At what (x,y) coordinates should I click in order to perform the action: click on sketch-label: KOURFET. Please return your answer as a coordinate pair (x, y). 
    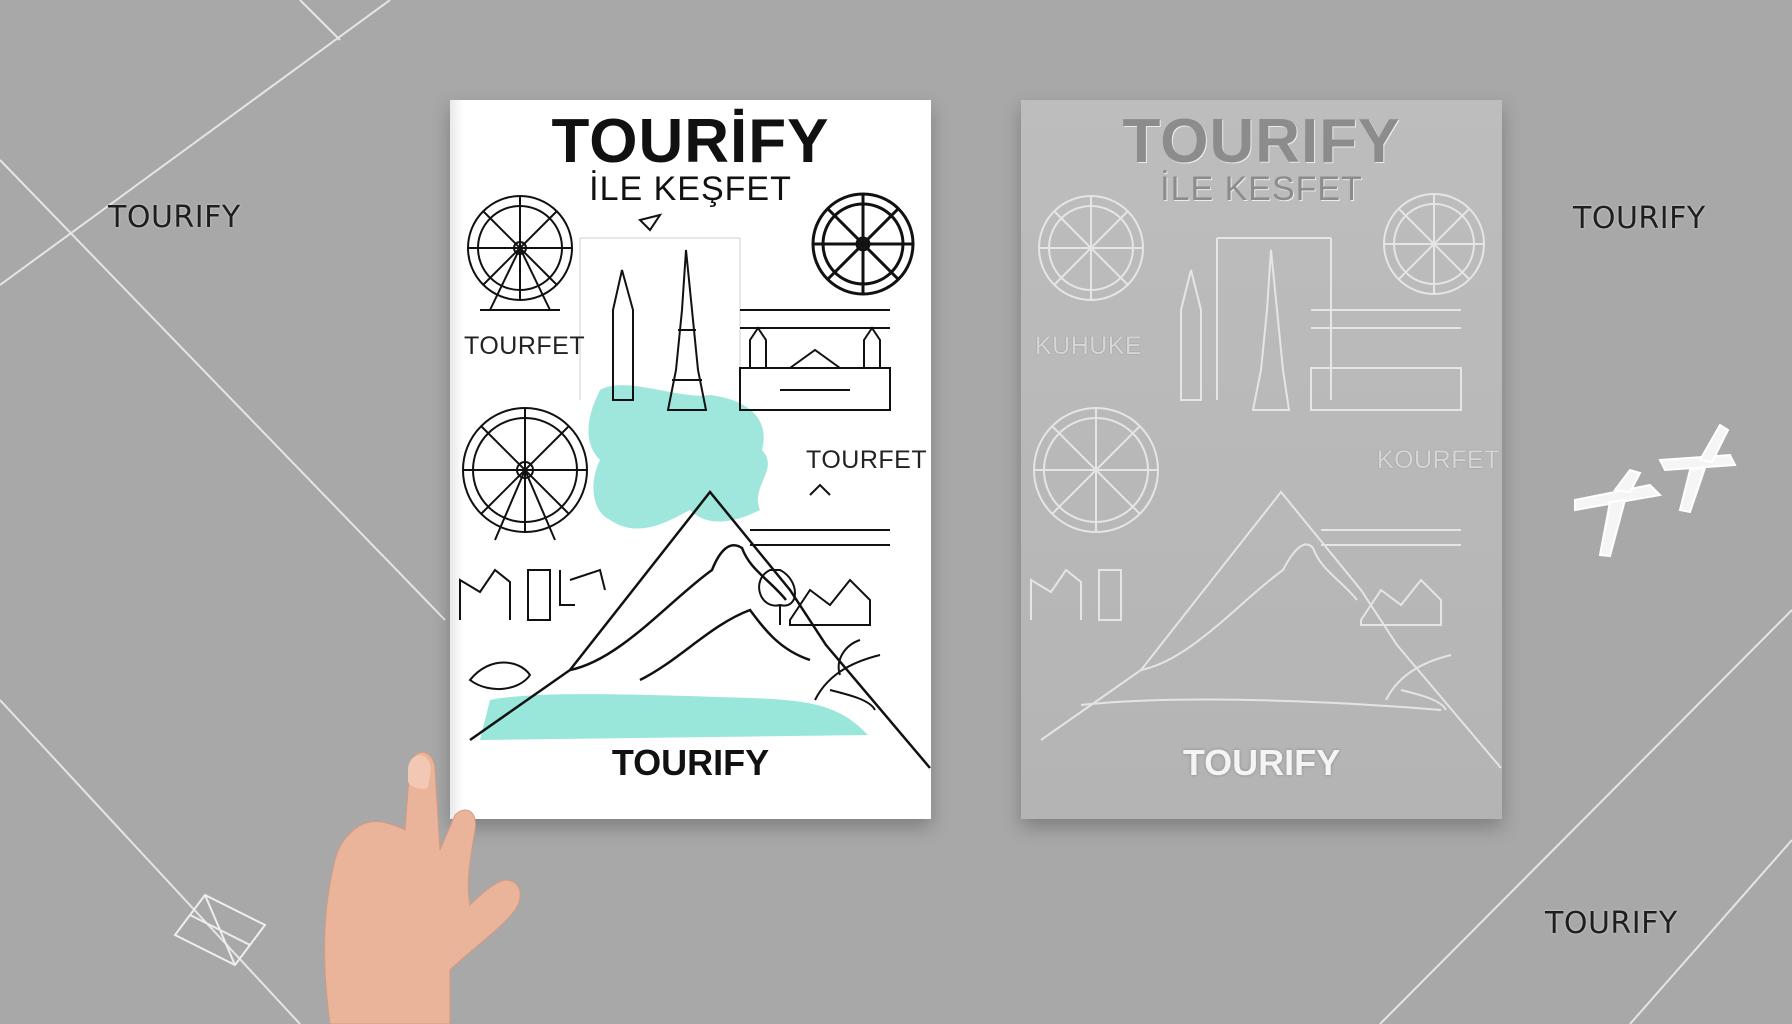
    Looking at the image, I should click on (1438, 460).